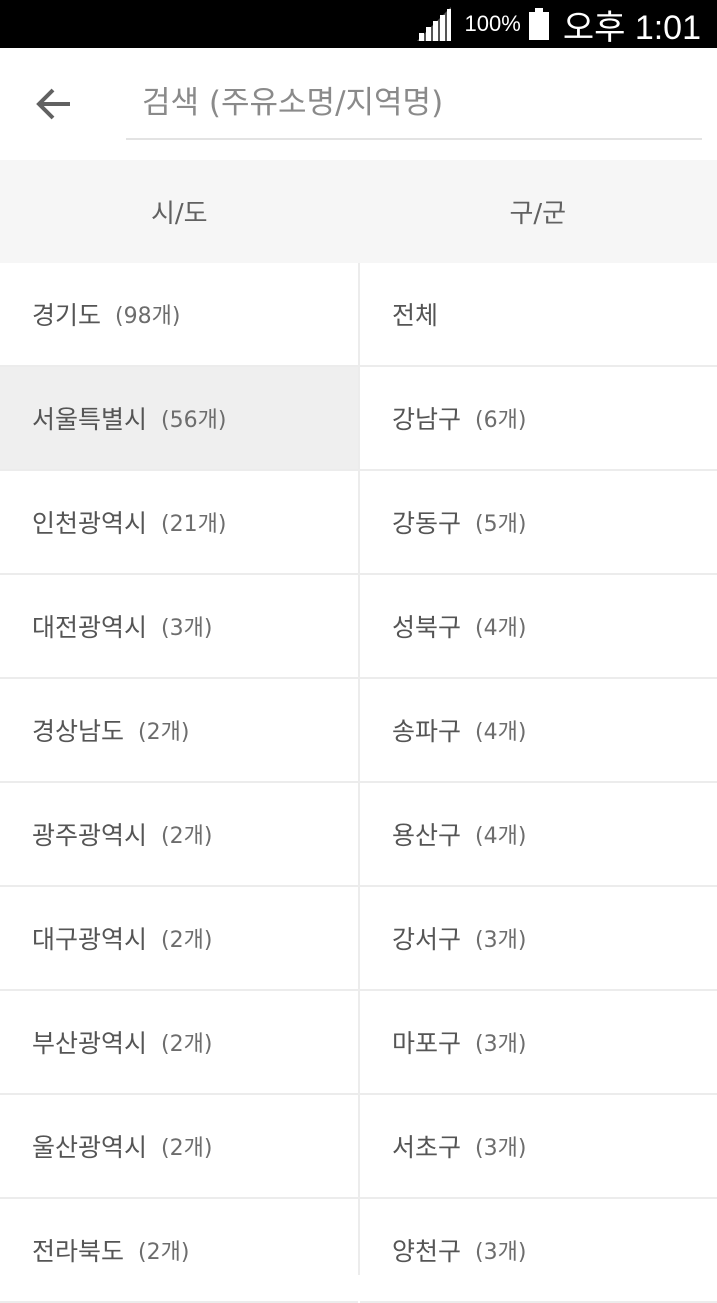  What do you see at coordinates (89, 938) in the screenshot?
I see `province-item-label: 대구광역시` at bounding box center [89, 938].